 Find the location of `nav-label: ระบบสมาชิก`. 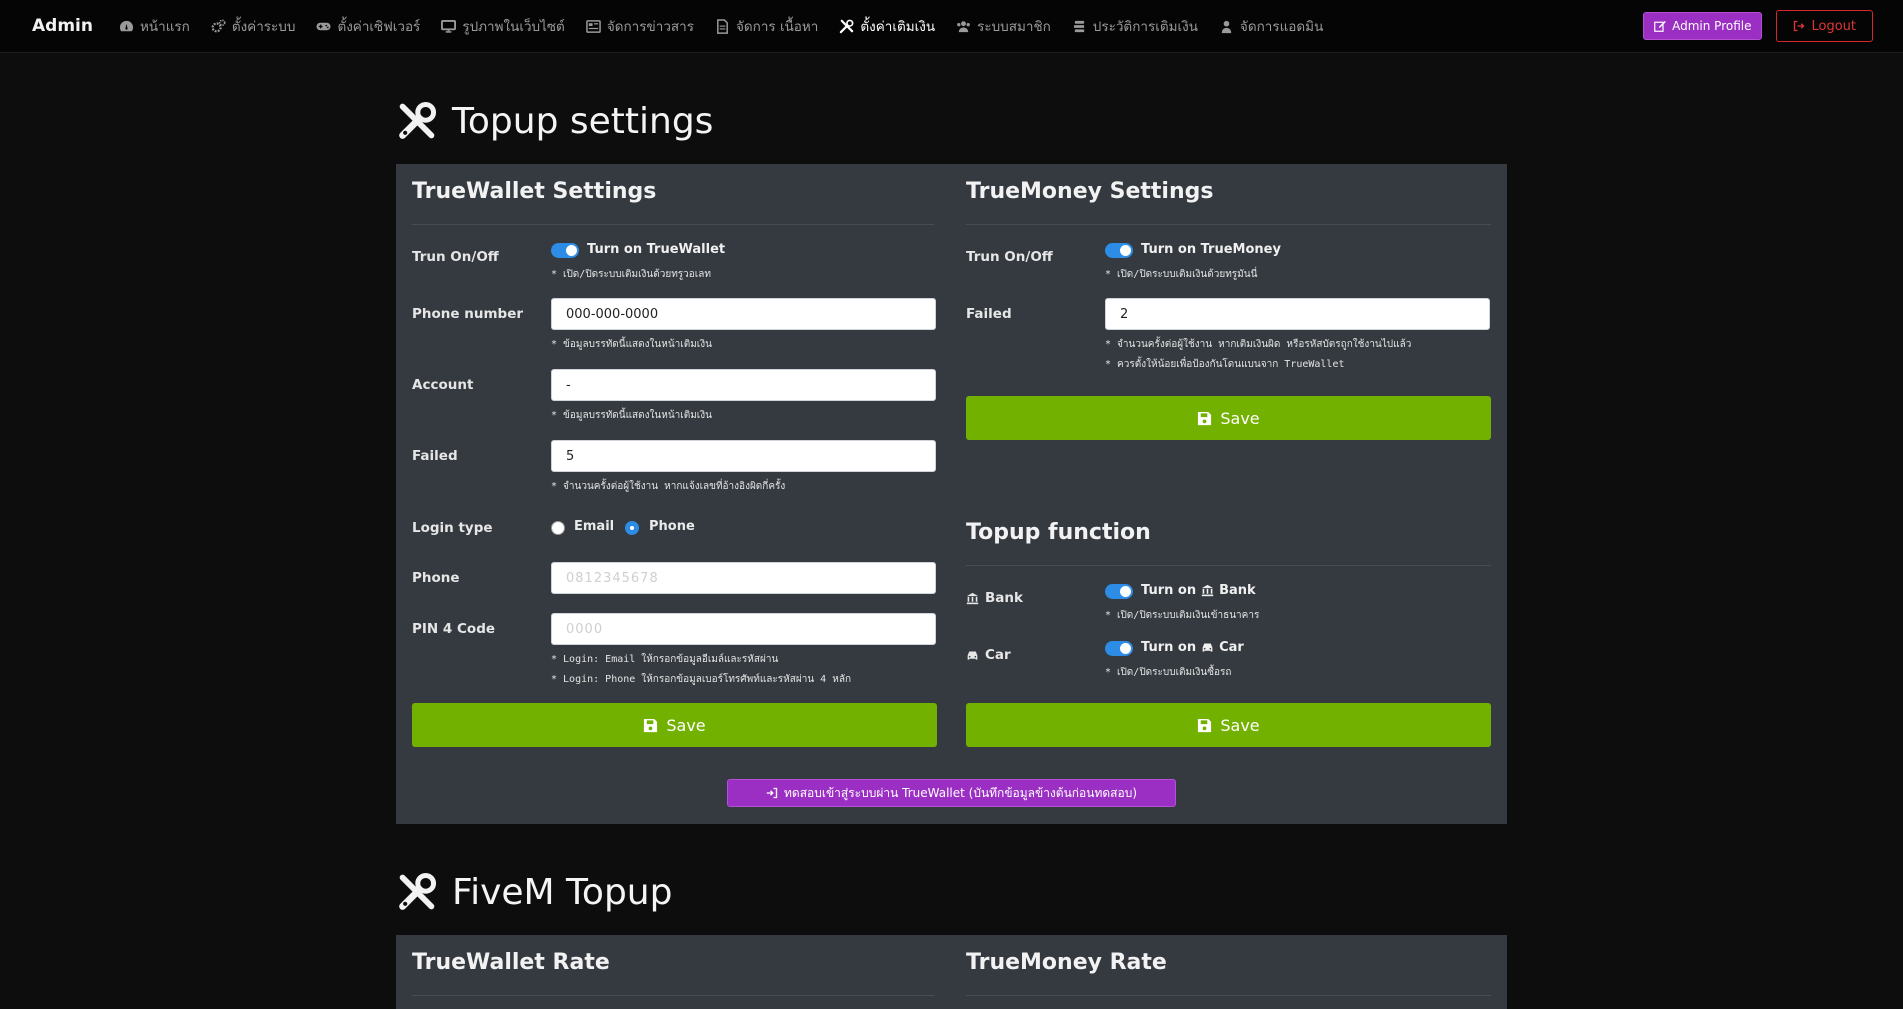

nav-label: ระบบสมาชิก is located at coordinates (1014, 27).